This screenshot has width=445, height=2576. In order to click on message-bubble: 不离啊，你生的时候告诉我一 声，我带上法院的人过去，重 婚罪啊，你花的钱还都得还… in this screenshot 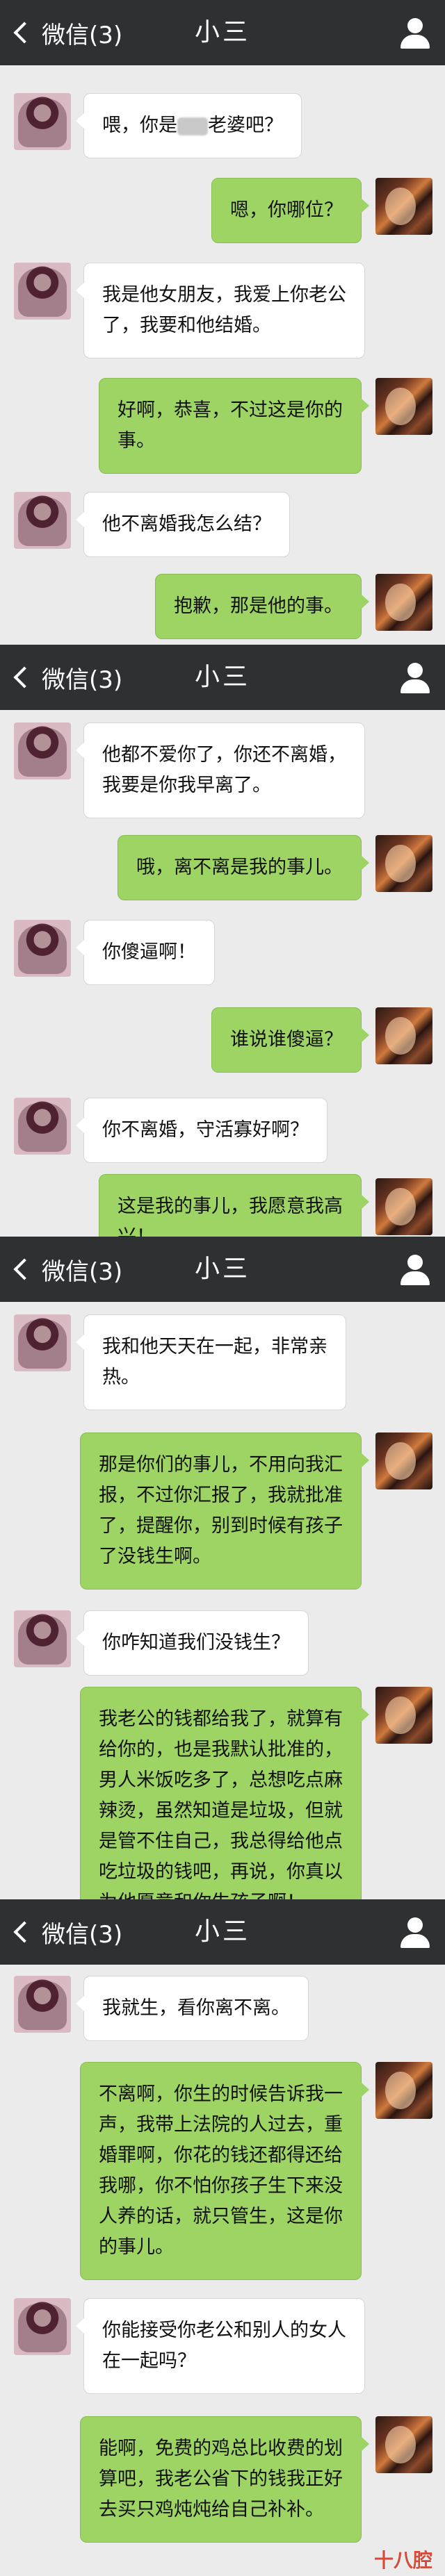, I will do `click(224, 2171)`.